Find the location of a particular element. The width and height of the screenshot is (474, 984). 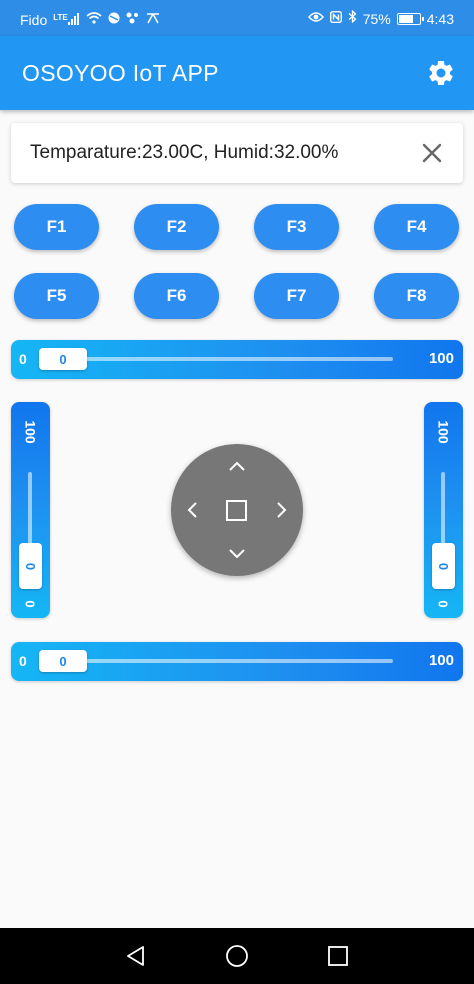

signal-icon: LTE is located at coordinates (66, 19).